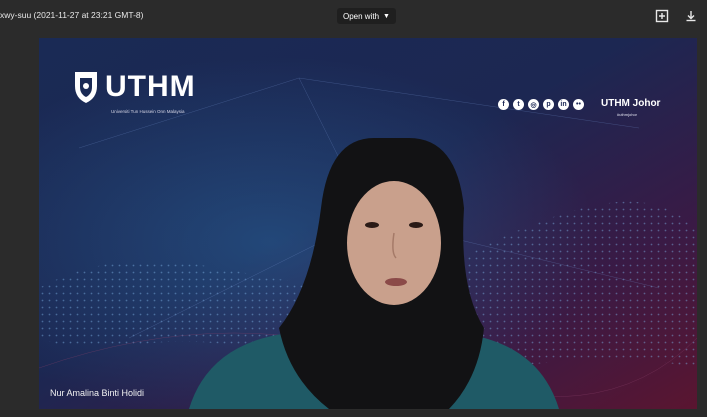 The height and width of the screenshot is (417, 707). What do you see at coordinates (361, 16) in the screenshot?
I see `open-with-label: Open with` at bounding box center [361, 16].